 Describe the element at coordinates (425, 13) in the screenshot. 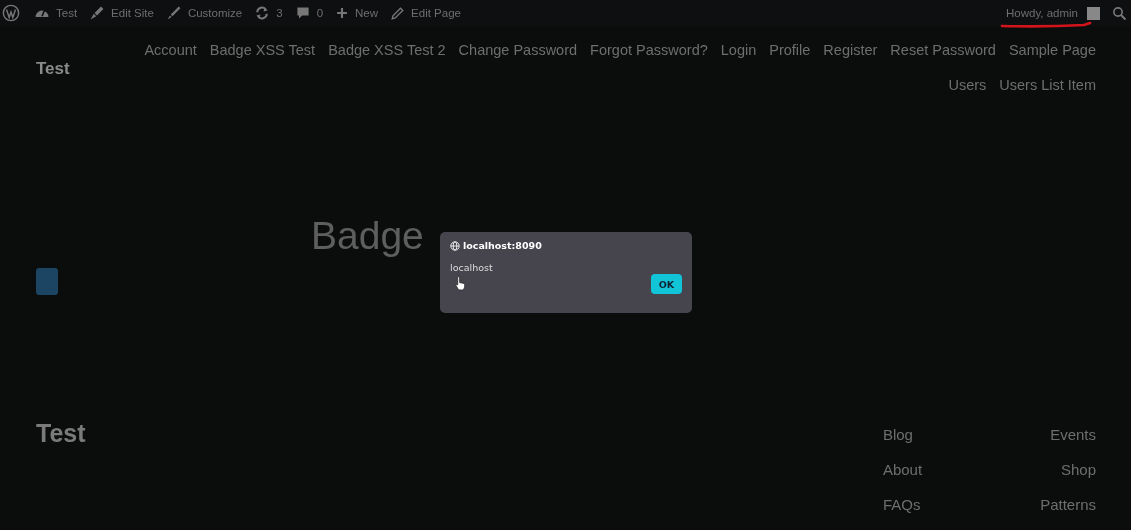

I see `admin-bar-link: Edit Page` at that location.